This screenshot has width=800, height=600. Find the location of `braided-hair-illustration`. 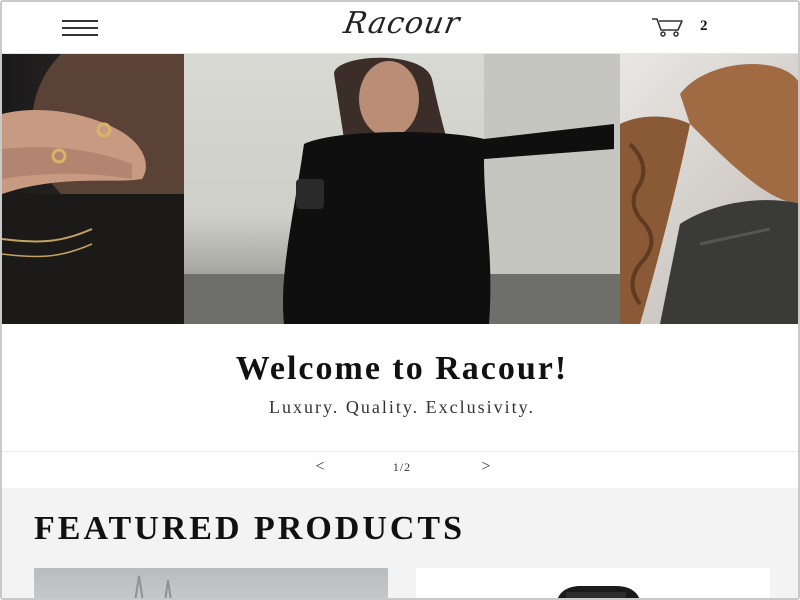

braided-hair-illustration is located at coordinates (709, 194).